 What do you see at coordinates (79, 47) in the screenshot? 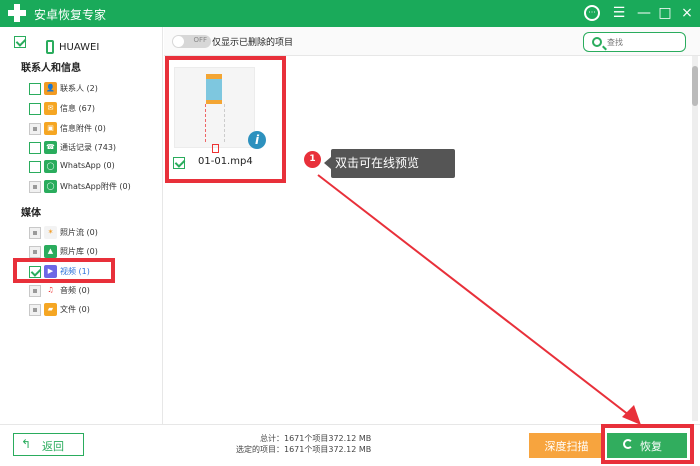
I see `device-name: HUAWEI` at bounding box center [79, 47].